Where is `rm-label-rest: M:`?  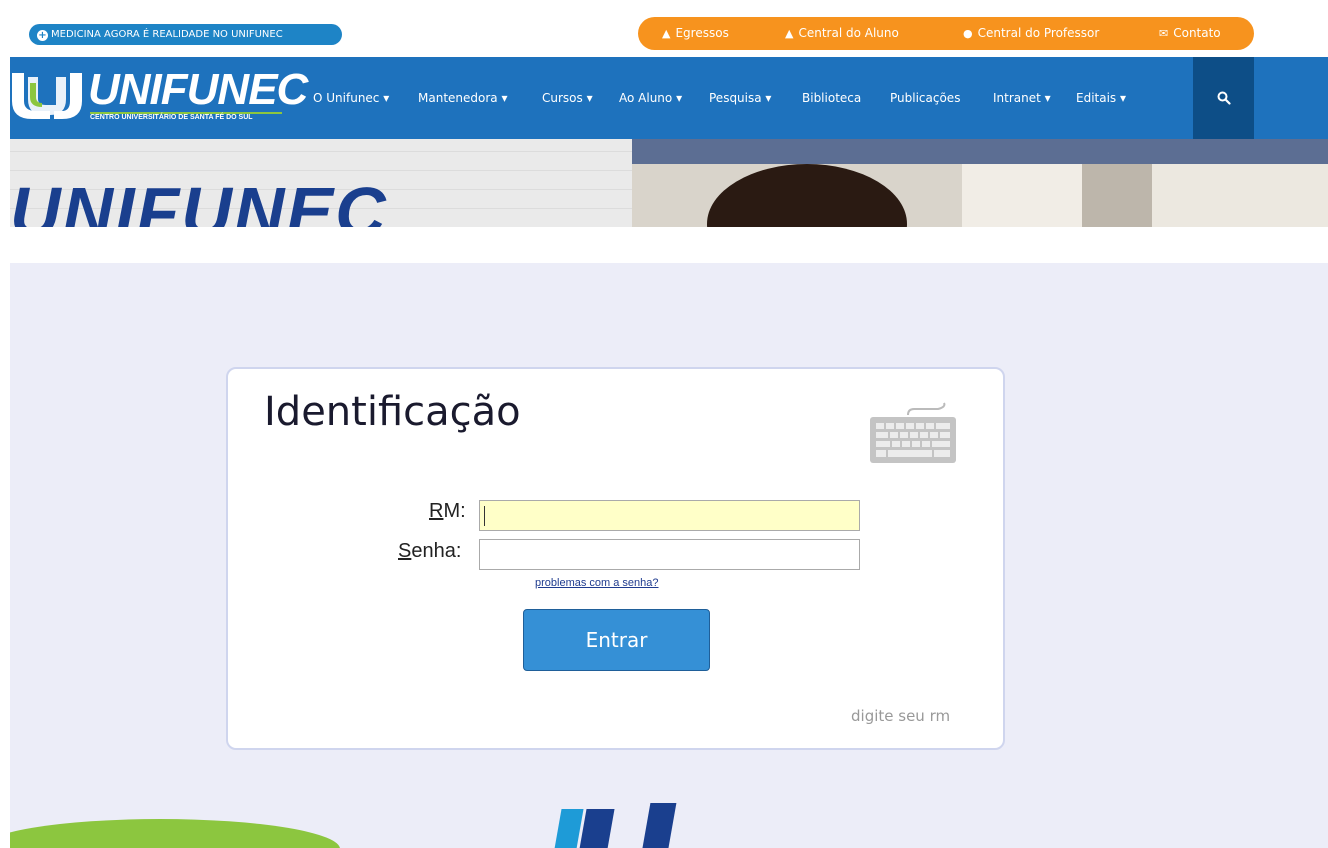
rm-label-rest: M: is located at coordinates (454, 511).